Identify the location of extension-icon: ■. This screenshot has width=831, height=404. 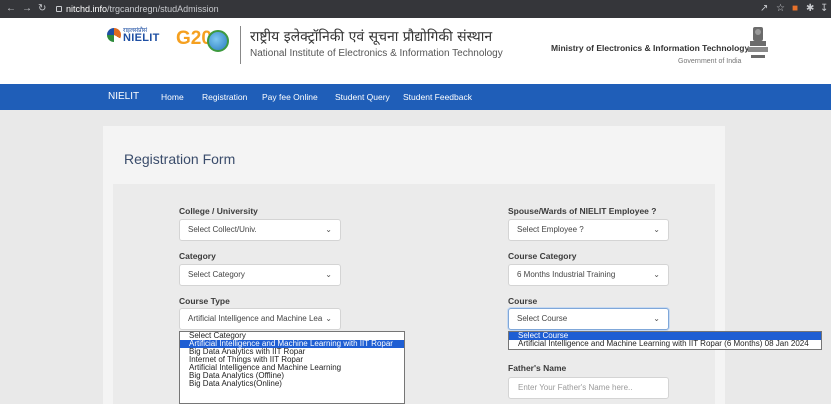
(795, 9).